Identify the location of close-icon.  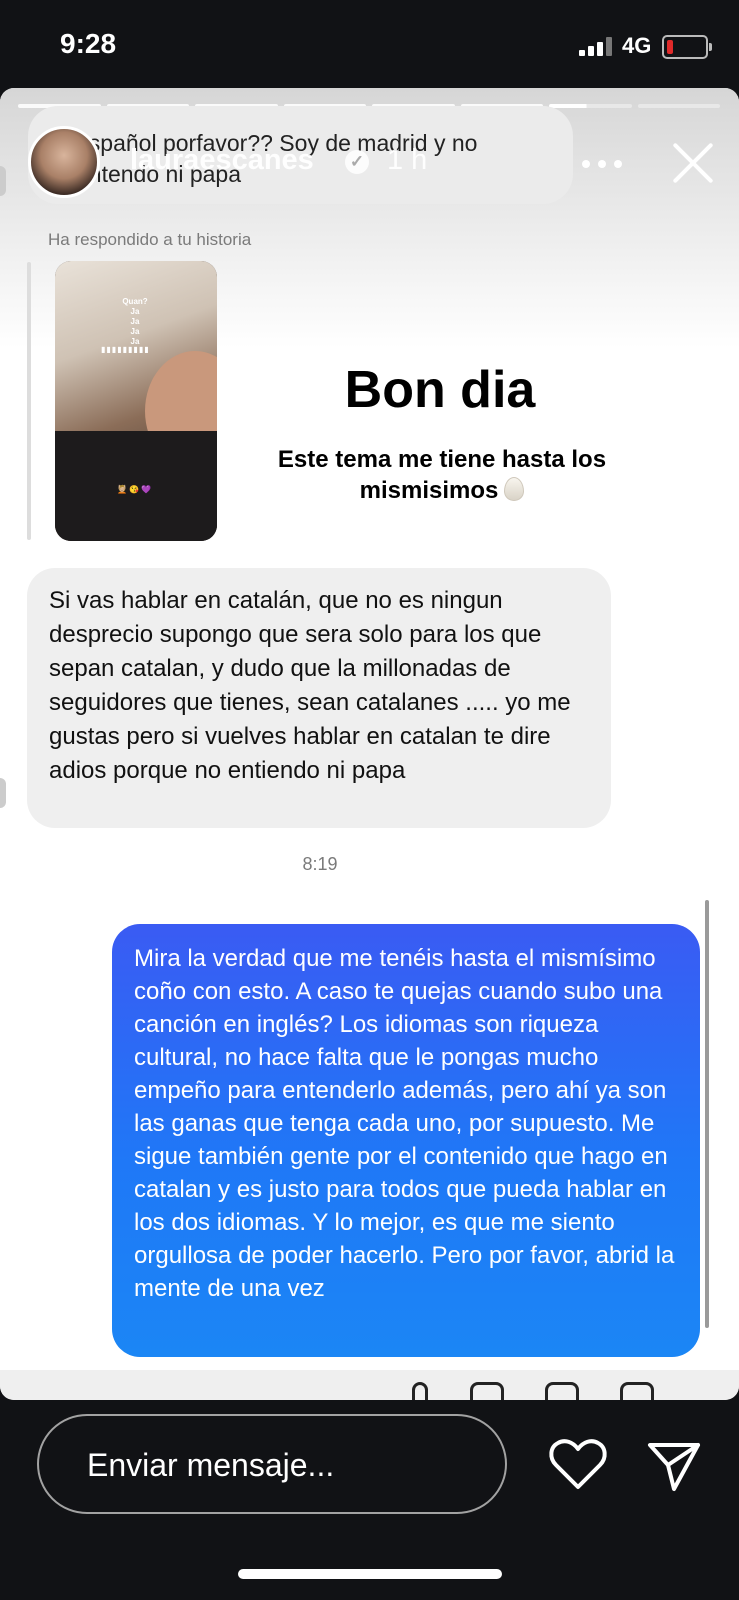
(693, 163).